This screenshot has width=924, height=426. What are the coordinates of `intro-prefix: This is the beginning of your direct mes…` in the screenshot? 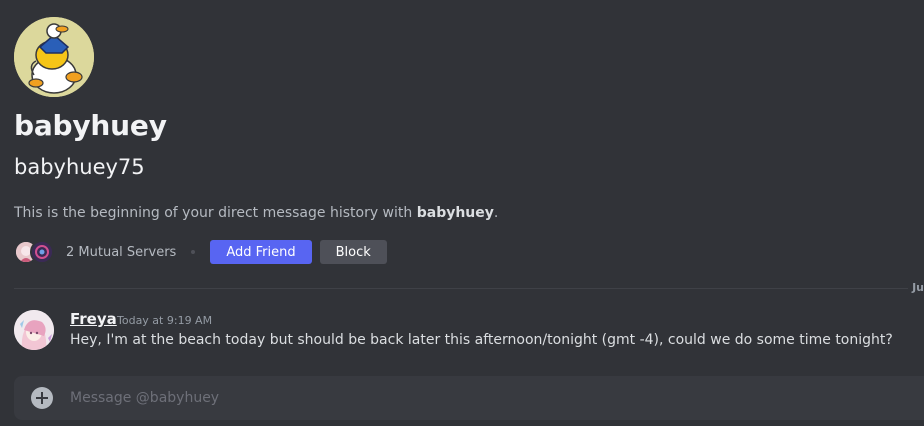 It's located at (215, 213).